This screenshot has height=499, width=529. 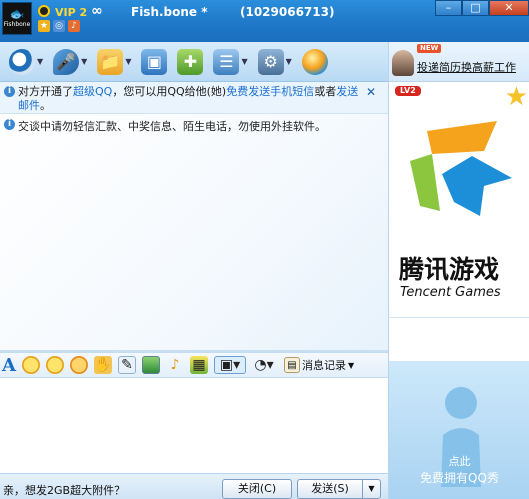 What do you see at coordinates (31, 365) in the screenshot?
I see `emoticon-icon` at bounding box center [31, 365].